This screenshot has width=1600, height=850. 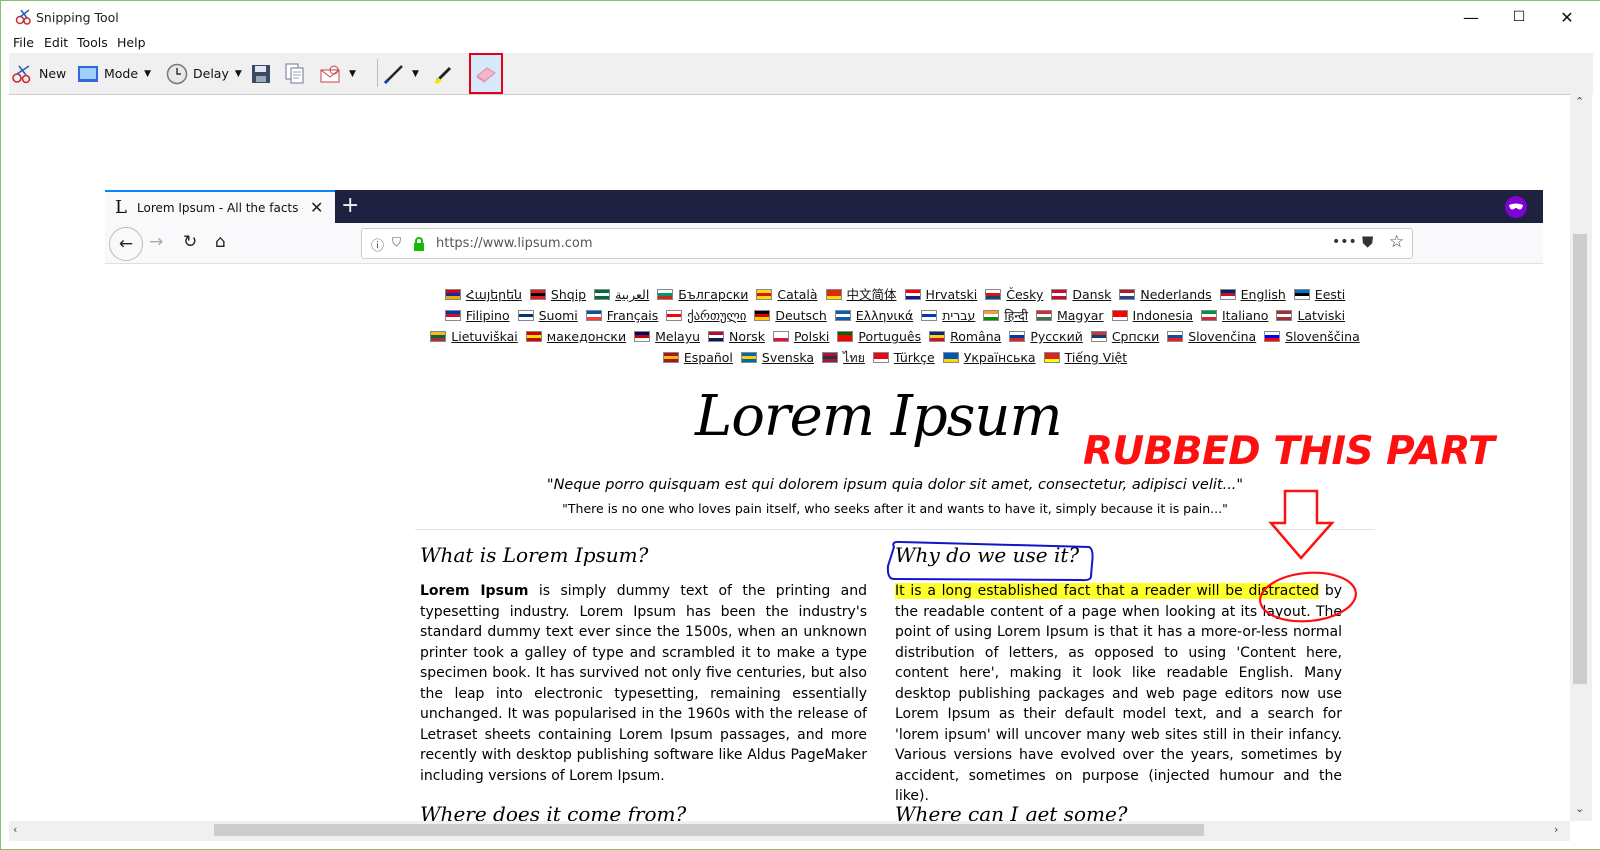 What do you see at coordinates (190, 242) in the screenshot?
I see `reload-icon: ↻` at bounding box center [190, 242].